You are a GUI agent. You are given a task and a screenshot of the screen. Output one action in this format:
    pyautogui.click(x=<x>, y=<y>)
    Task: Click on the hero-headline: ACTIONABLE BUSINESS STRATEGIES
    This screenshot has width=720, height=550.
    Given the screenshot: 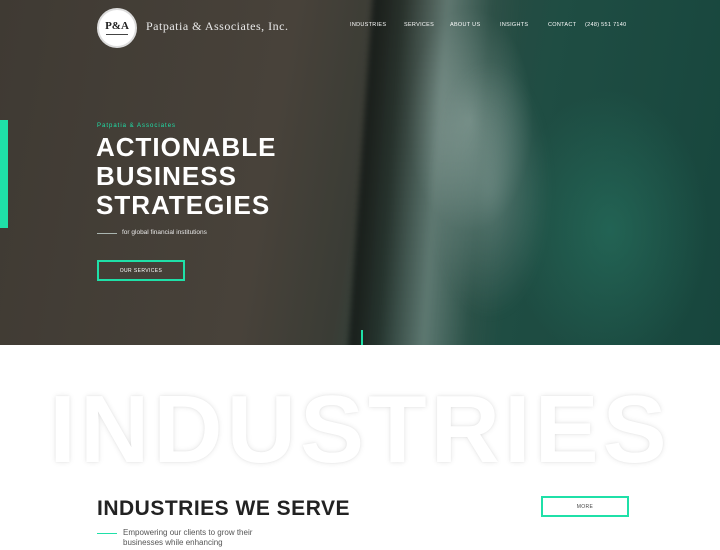 What is the action you would take?
    pyautogui.click(x=226, y=176)
    